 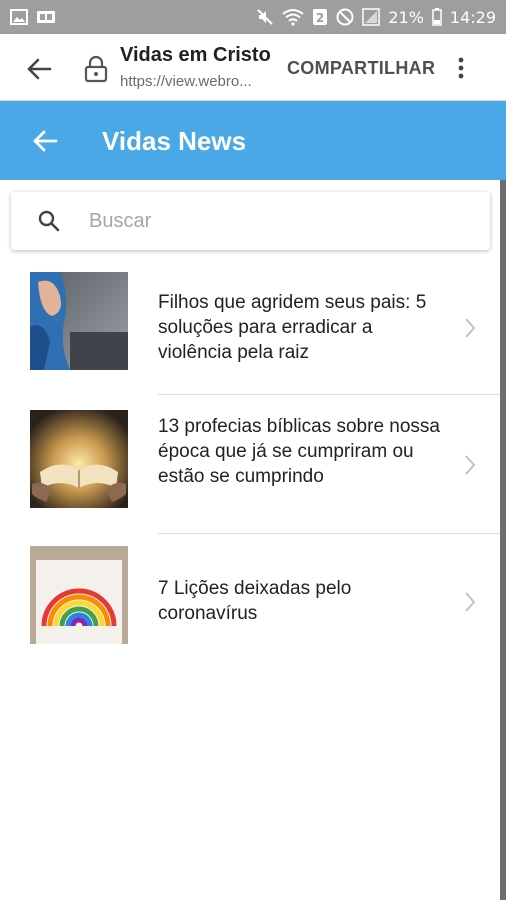 What do you see at coordinates (33, 17) in the screenshot?
I see `status-left` at bounding box center [33, 17].